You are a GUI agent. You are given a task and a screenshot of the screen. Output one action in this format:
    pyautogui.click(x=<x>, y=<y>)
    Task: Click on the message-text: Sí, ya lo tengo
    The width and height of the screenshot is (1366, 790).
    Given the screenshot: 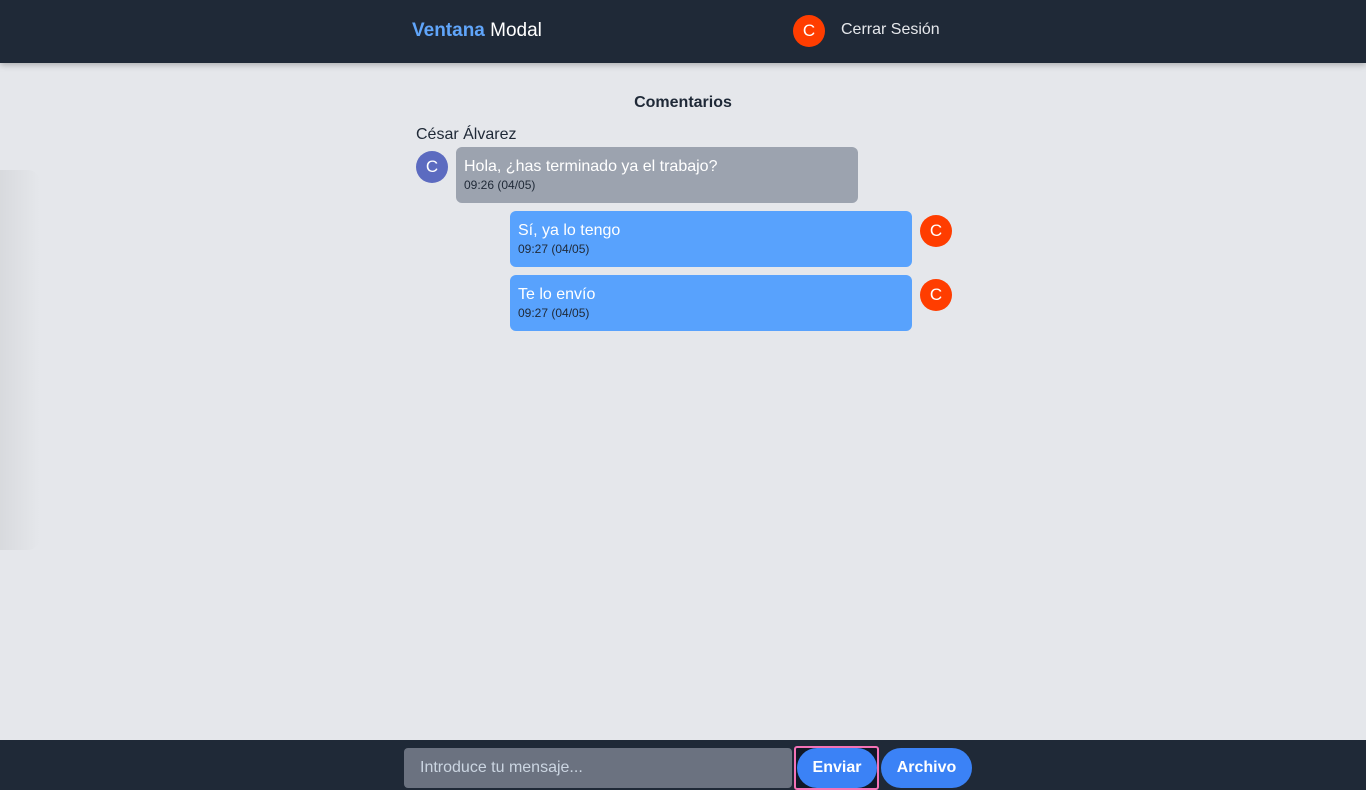 What is the action you would take?
    pyautogui.click(x=569, y=230)
    